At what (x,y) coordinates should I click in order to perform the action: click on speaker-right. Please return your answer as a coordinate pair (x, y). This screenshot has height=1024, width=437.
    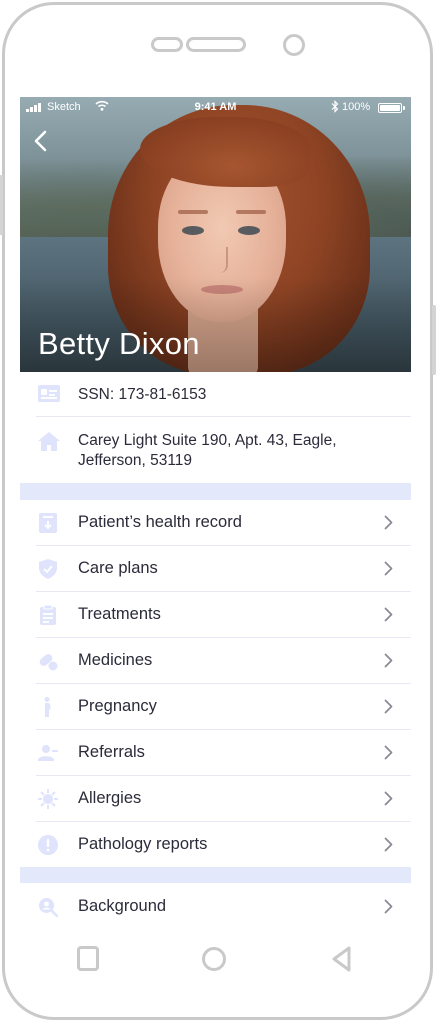
    Looking at the image, I should click on (216, 44).